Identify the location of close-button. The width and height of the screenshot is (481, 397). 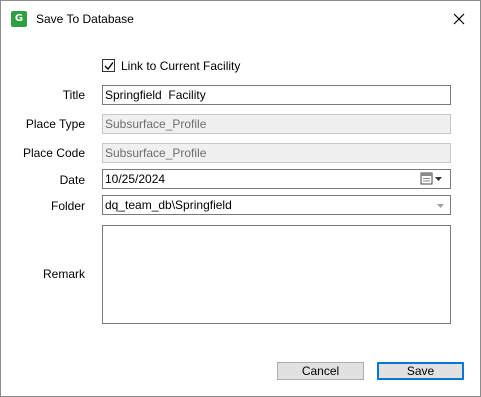
(459, 19).